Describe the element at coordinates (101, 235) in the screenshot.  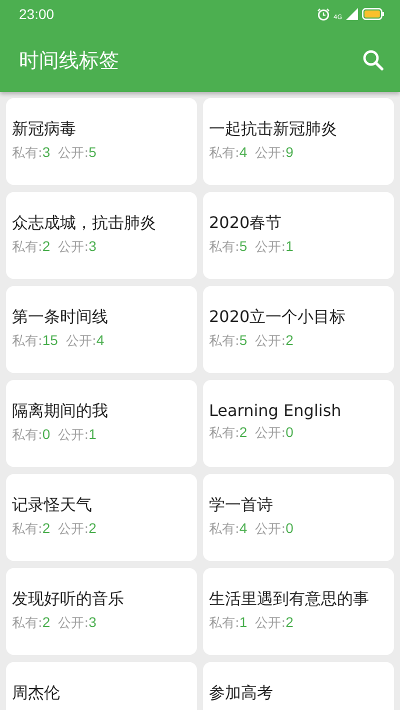
I see `tag-card: 众志成城，抗击肺炎 私有:2 公开:3` at that location.